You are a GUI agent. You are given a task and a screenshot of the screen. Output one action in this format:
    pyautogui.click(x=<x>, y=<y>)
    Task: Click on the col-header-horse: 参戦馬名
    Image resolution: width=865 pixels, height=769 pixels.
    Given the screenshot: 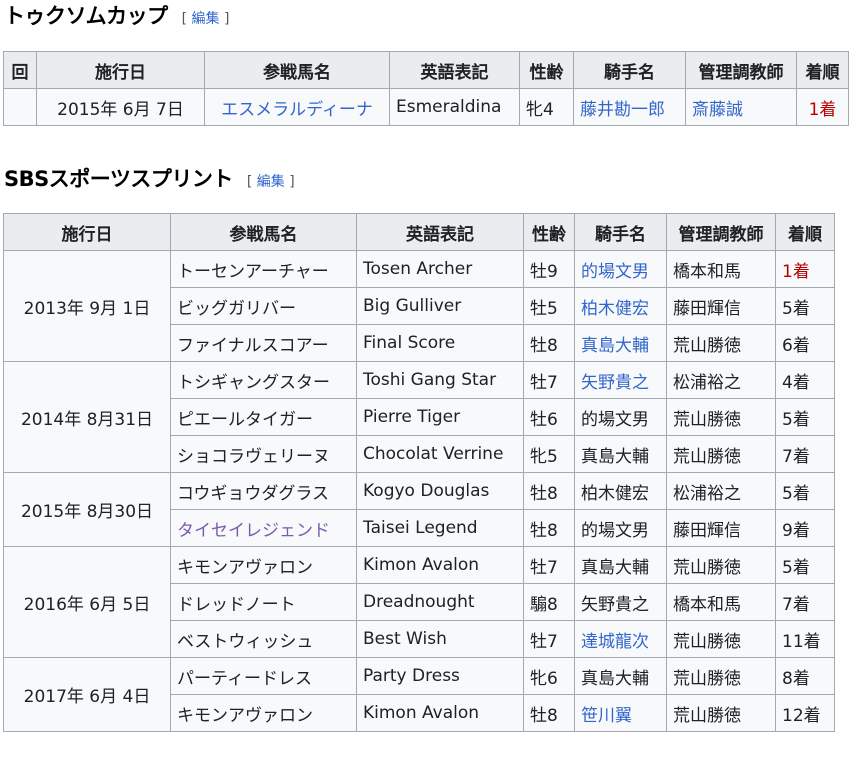 What is the action you would take?
    pyautogui.click(x=263, y=232)
    